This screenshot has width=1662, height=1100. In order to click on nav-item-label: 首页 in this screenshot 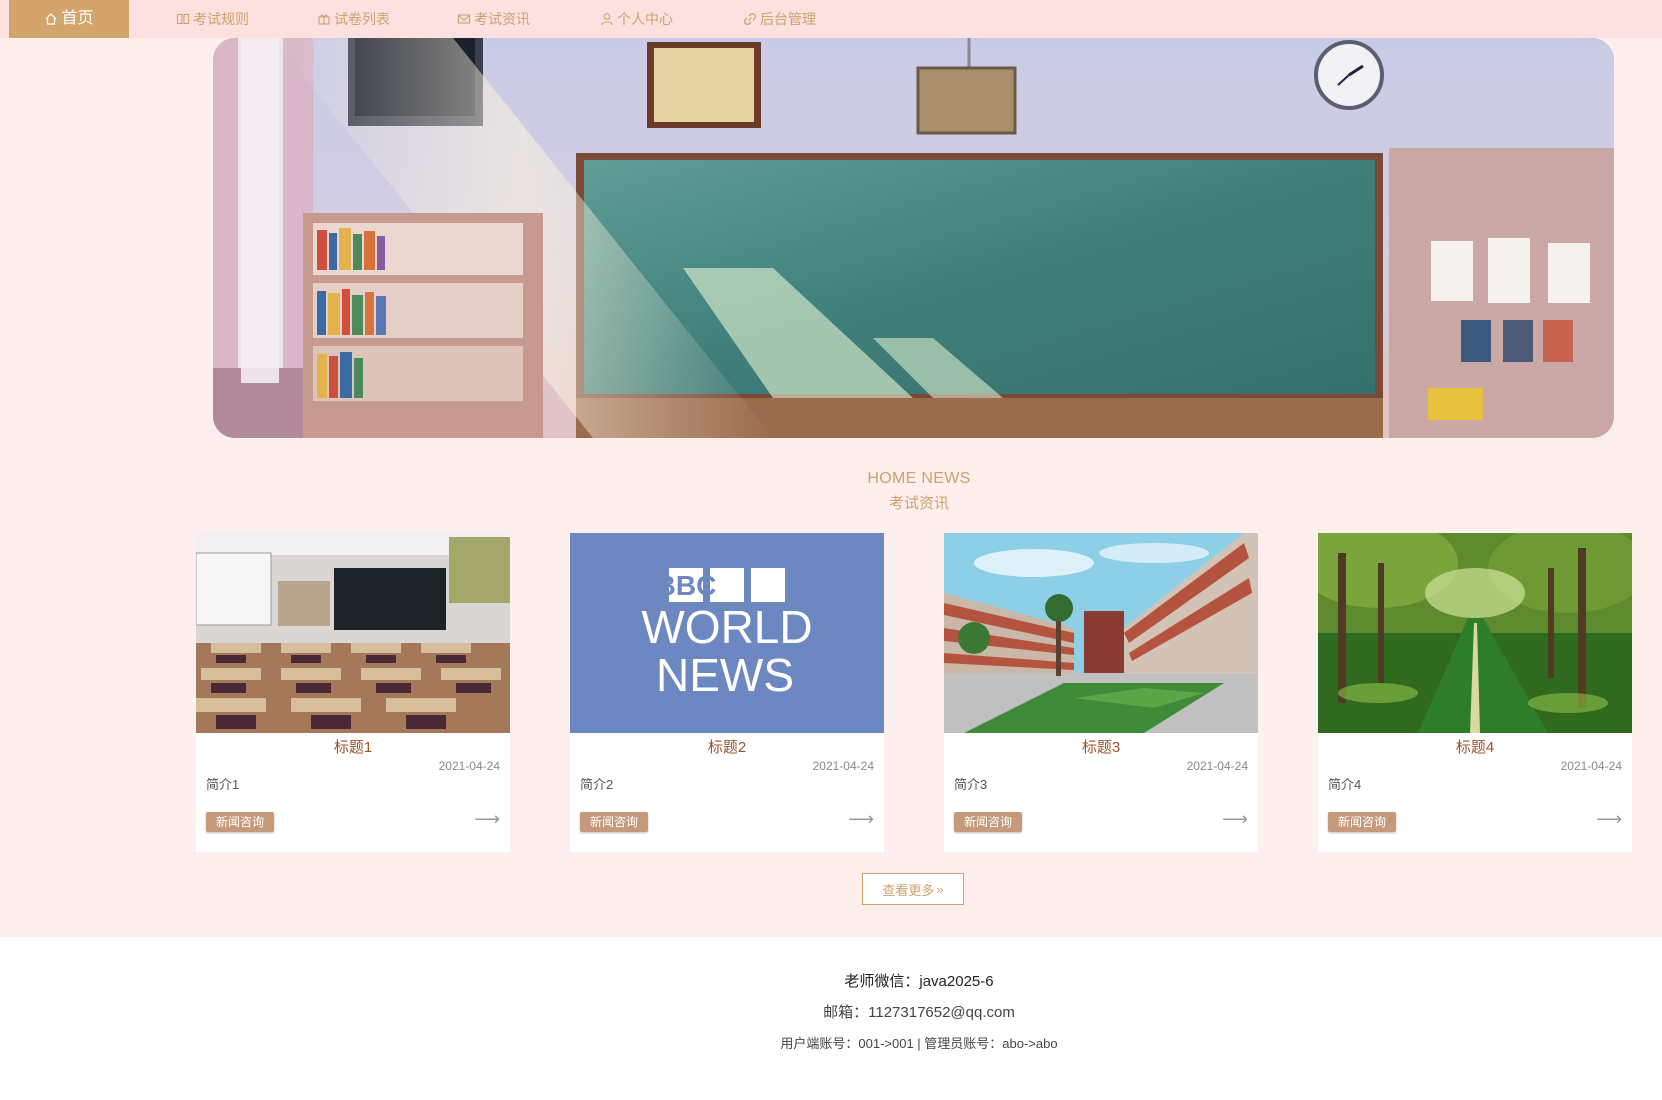, I will do `click(77, 18)`.